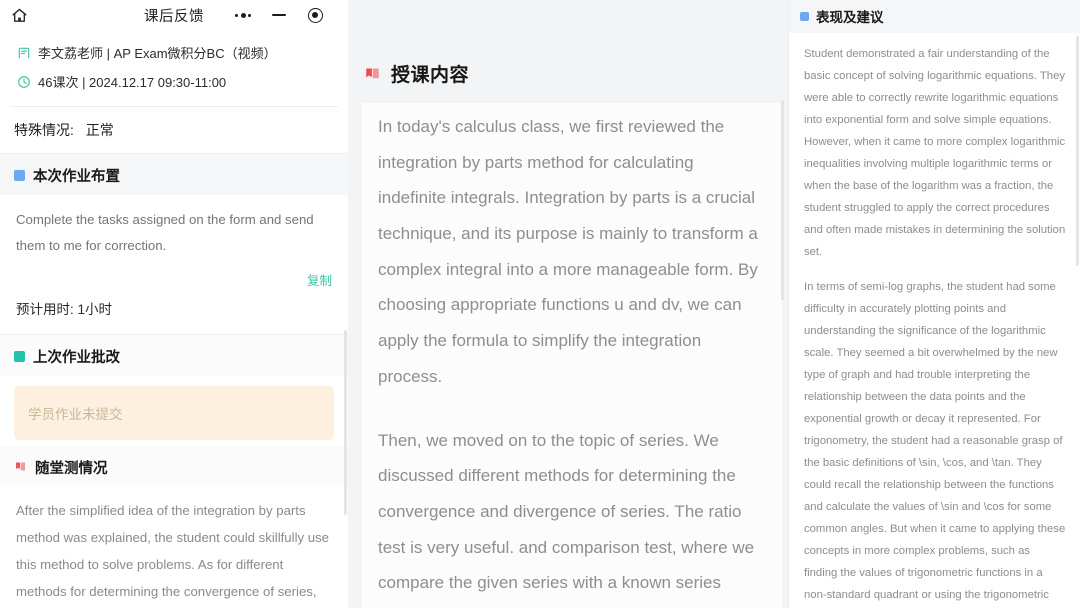 This screenshot has height=608, width=1080. I want to click on minimize-icon, so click(279, 15).